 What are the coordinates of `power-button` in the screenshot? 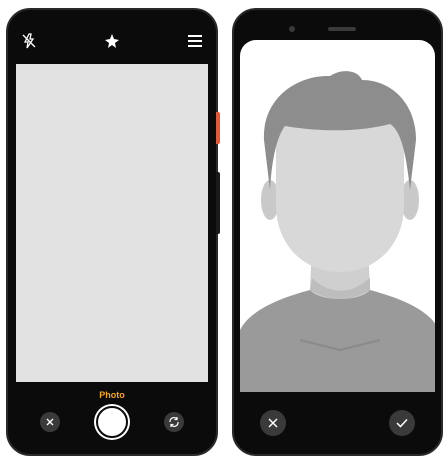 It's located at (218, 128).